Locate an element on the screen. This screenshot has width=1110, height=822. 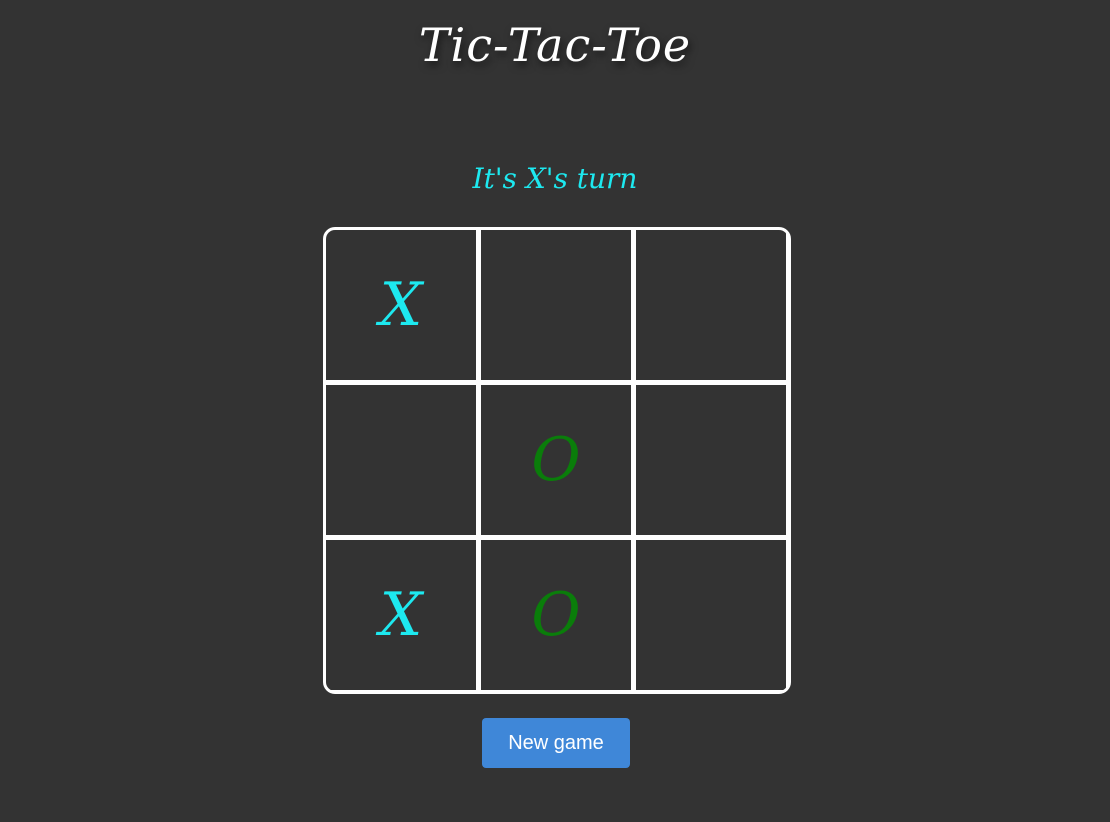
cell-1-1: O is located at coordinates (556, 460).